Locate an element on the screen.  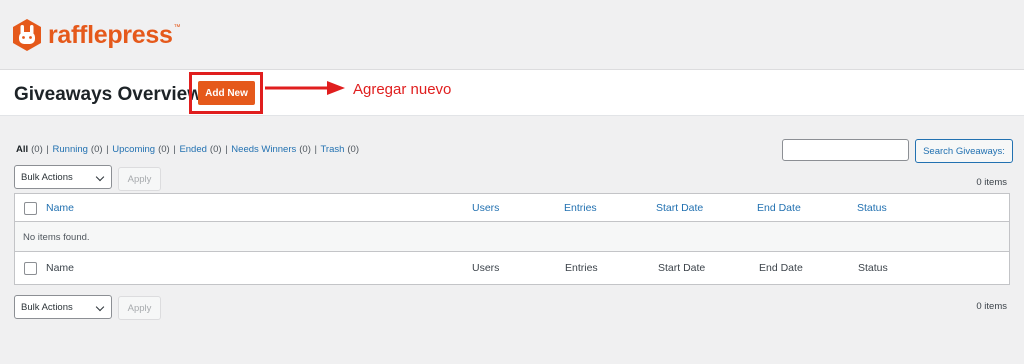
filter-trash: Trash (0) is located at coordinates (339, 149).